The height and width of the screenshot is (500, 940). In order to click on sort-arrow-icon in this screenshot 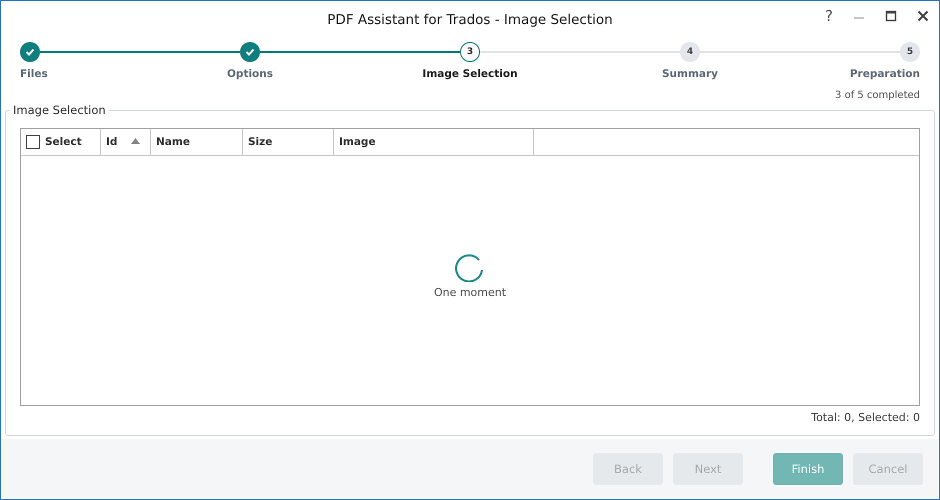, I will do `click(135, 141)`.